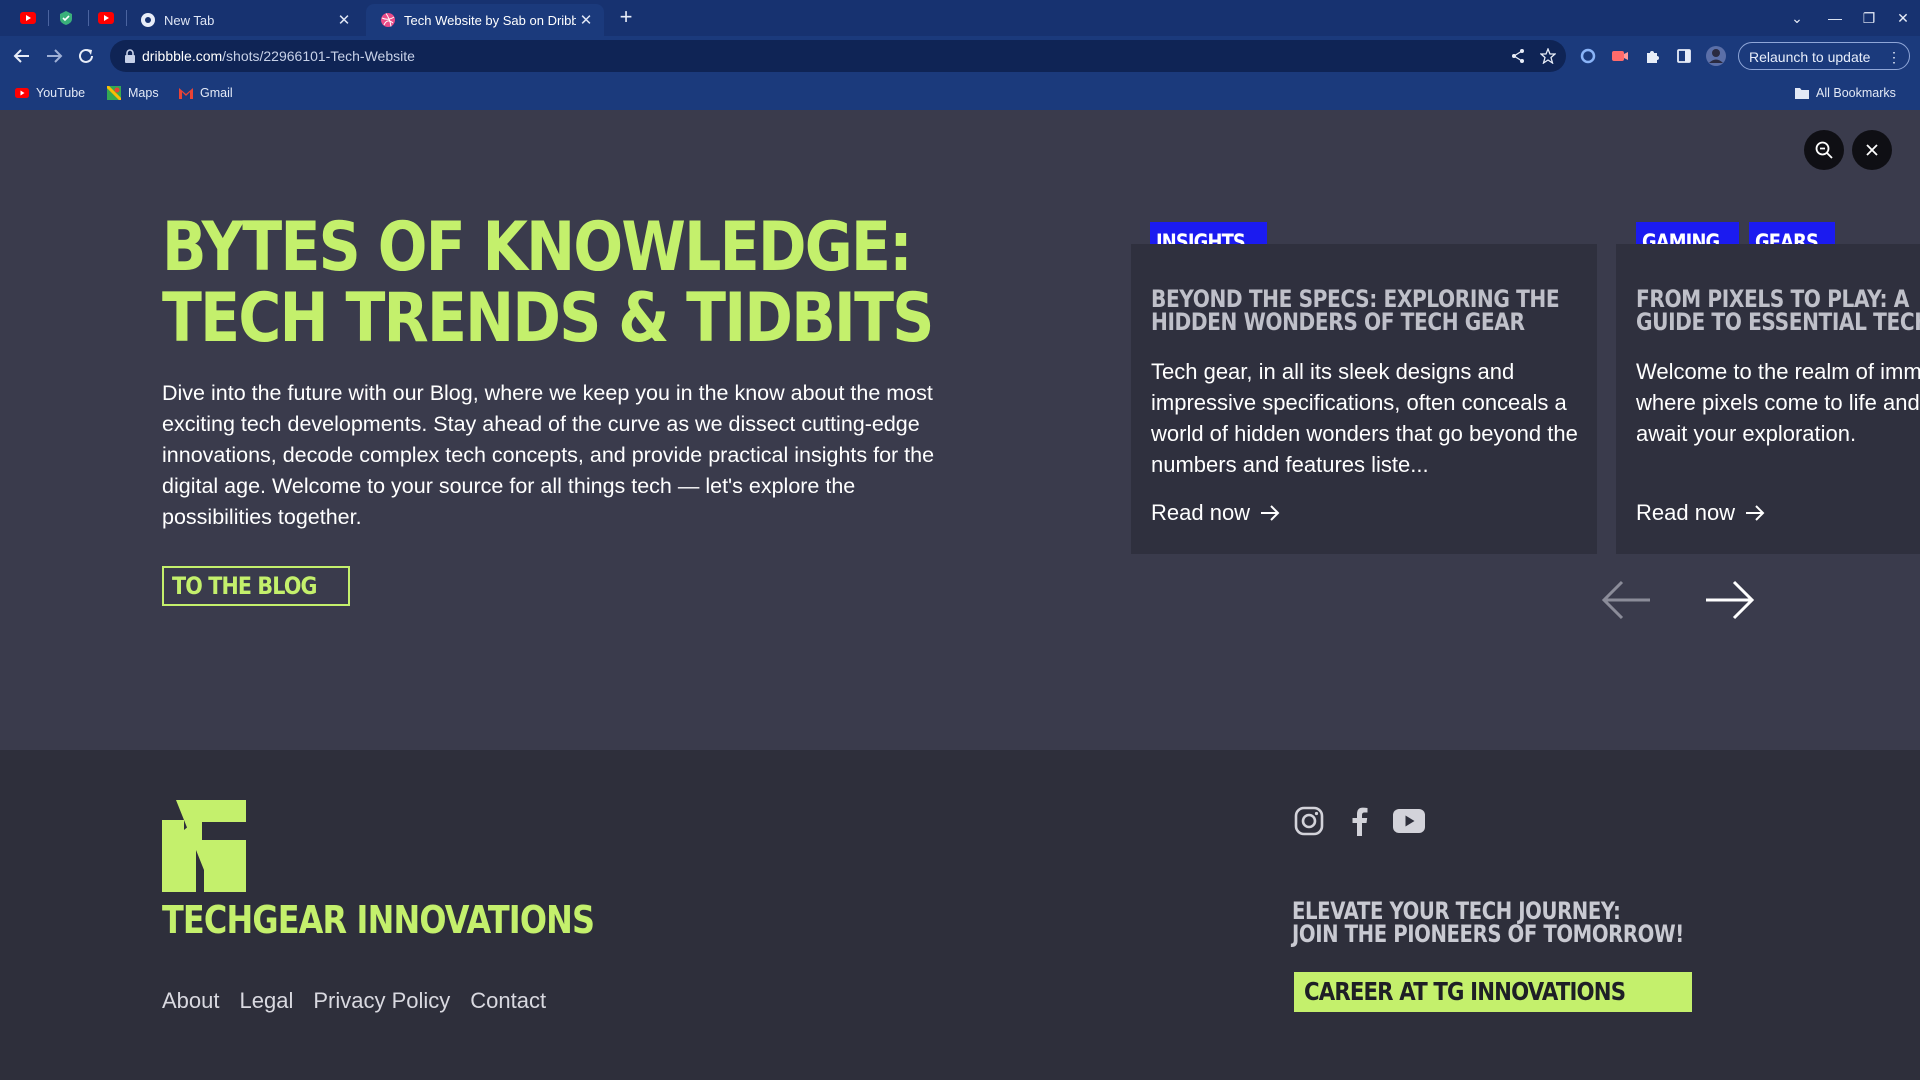 The image size is (1920, 1080). Describe the element at coordinates (508, 1001) in the screenshot. I see `footer-link-contact: Contact` at that location.